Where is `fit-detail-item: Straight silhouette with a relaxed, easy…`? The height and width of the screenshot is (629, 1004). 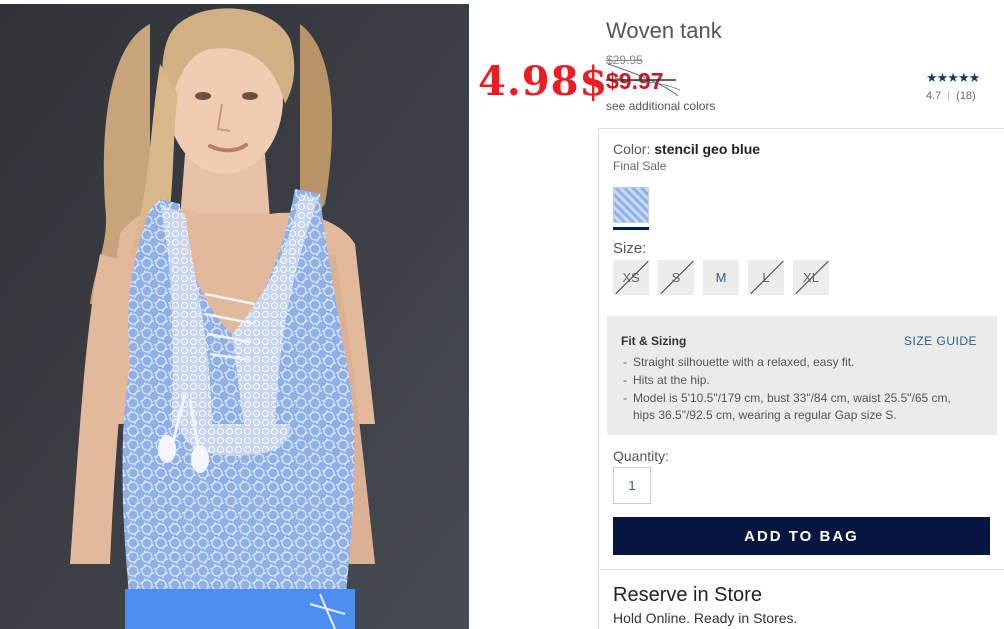
fit-detail-item: Straight silhouette with a relaxed, easy… is located at coordinates (799, 362).